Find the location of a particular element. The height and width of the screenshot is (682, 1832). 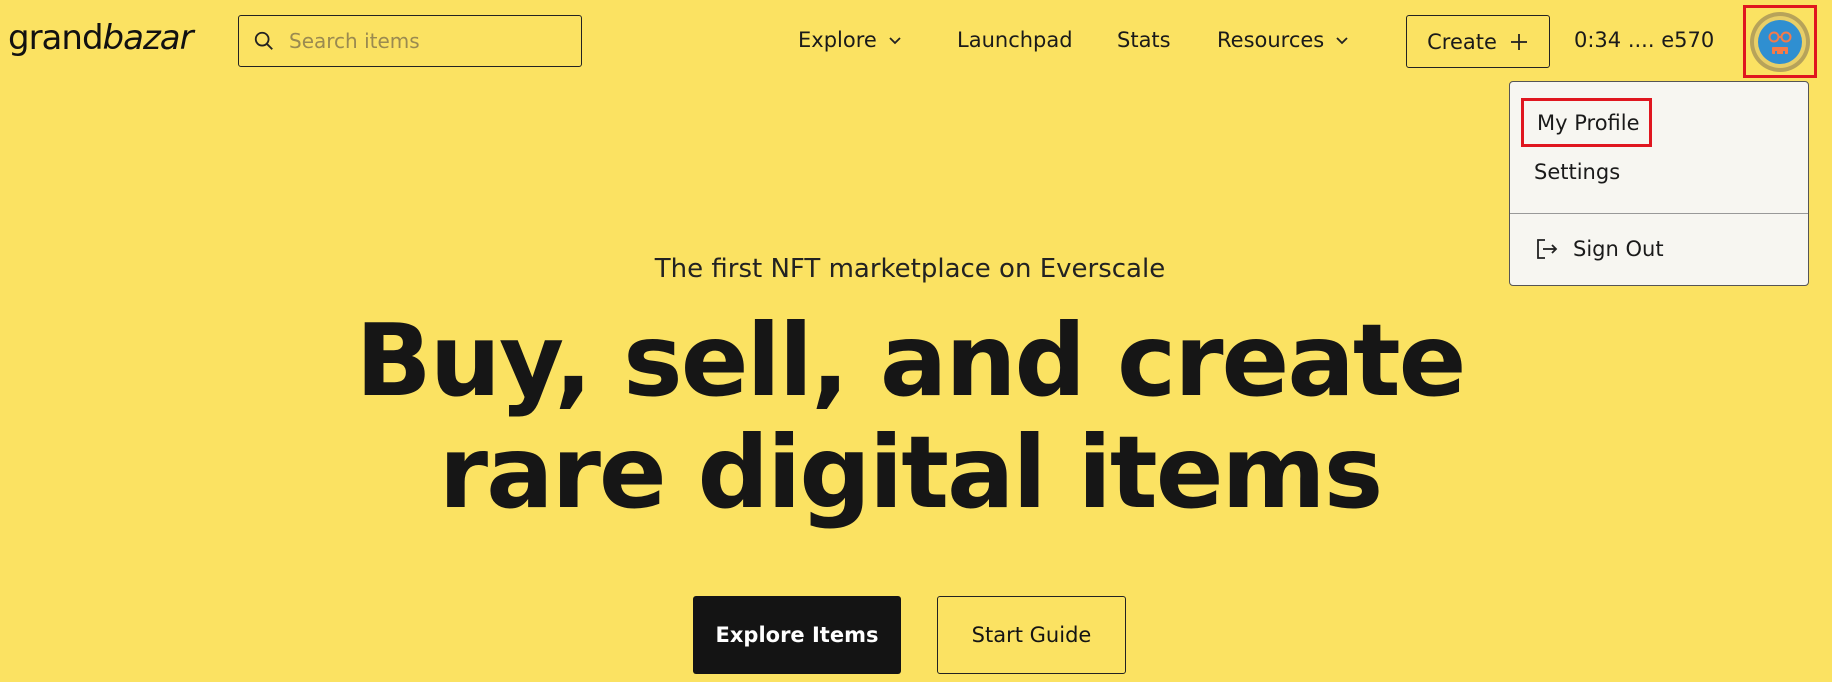

hero-tagline: The first NFT marketplace on Everscale is located at coordinates (910, 269).